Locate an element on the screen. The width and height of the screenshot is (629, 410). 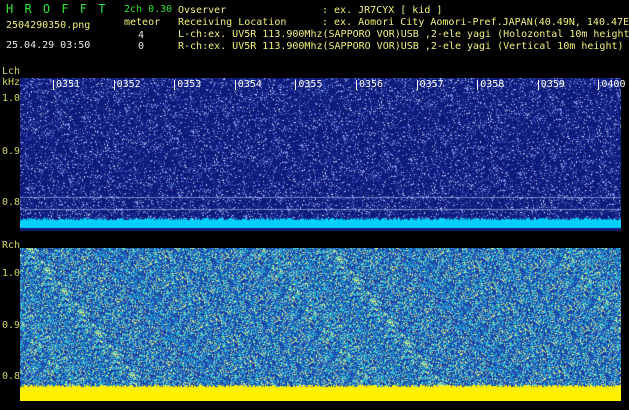
time-tick-label: 0354 is located at coordinates (249, 84).